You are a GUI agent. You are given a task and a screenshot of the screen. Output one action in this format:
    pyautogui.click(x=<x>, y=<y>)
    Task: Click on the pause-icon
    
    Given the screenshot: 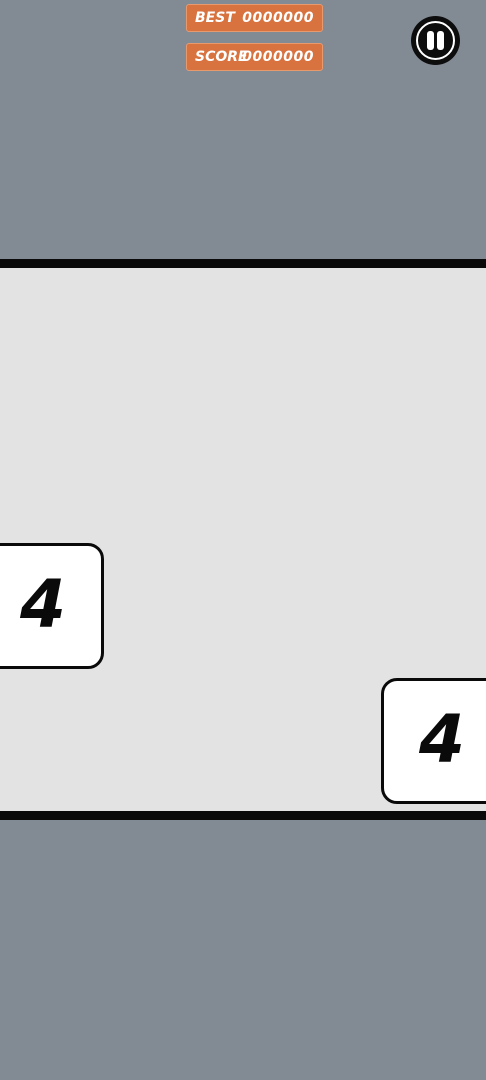 What is the action you would take?
    pyautogui.click(x=435, y=40)
    